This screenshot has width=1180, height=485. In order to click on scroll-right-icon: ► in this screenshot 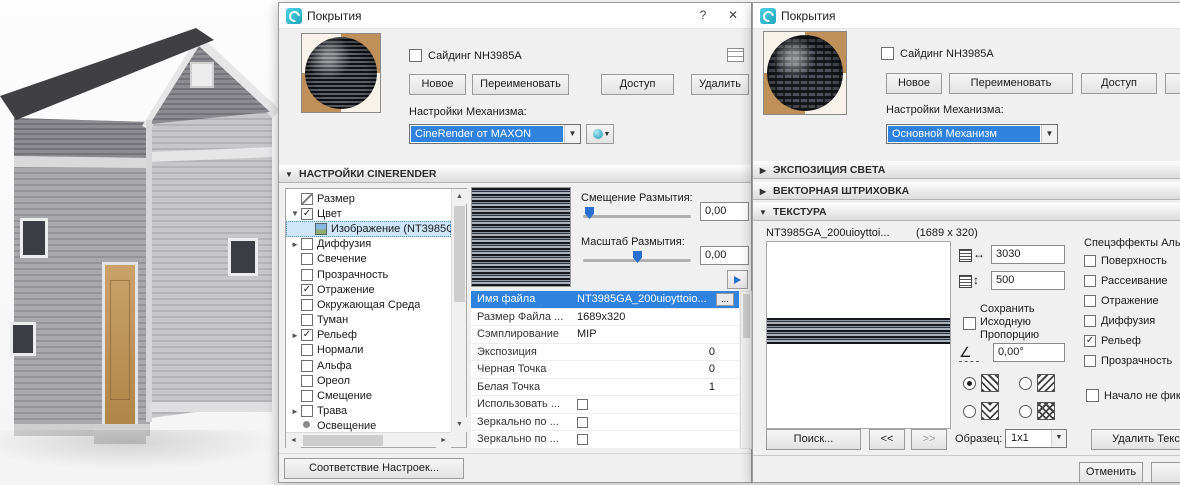, I will do `click(443, 440)`.